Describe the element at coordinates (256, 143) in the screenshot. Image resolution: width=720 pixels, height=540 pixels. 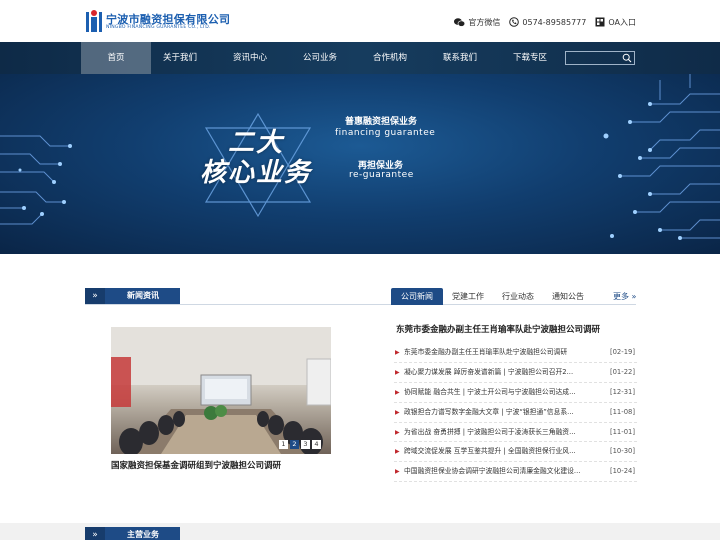
I see `banner-headline-line1: 二大` at that location.